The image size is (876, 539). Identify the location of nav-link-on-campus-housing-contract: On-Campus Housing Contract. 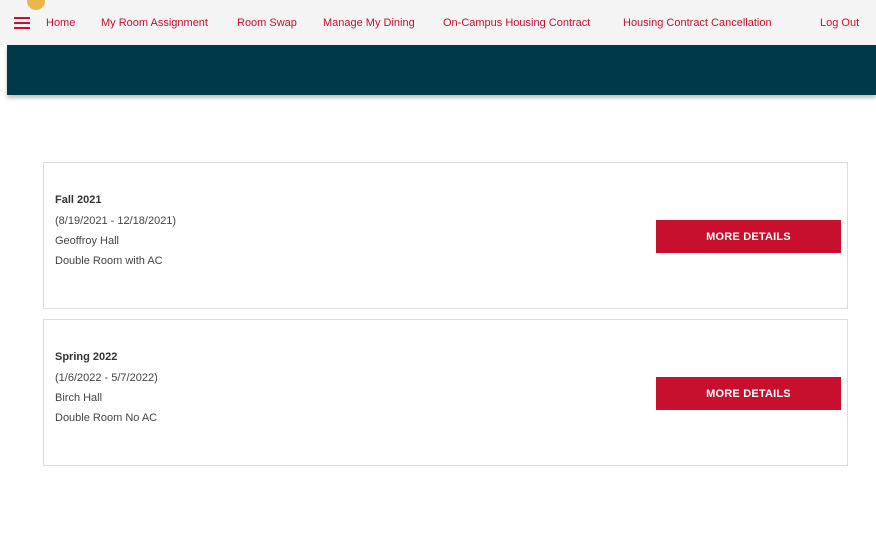
(516, 23).